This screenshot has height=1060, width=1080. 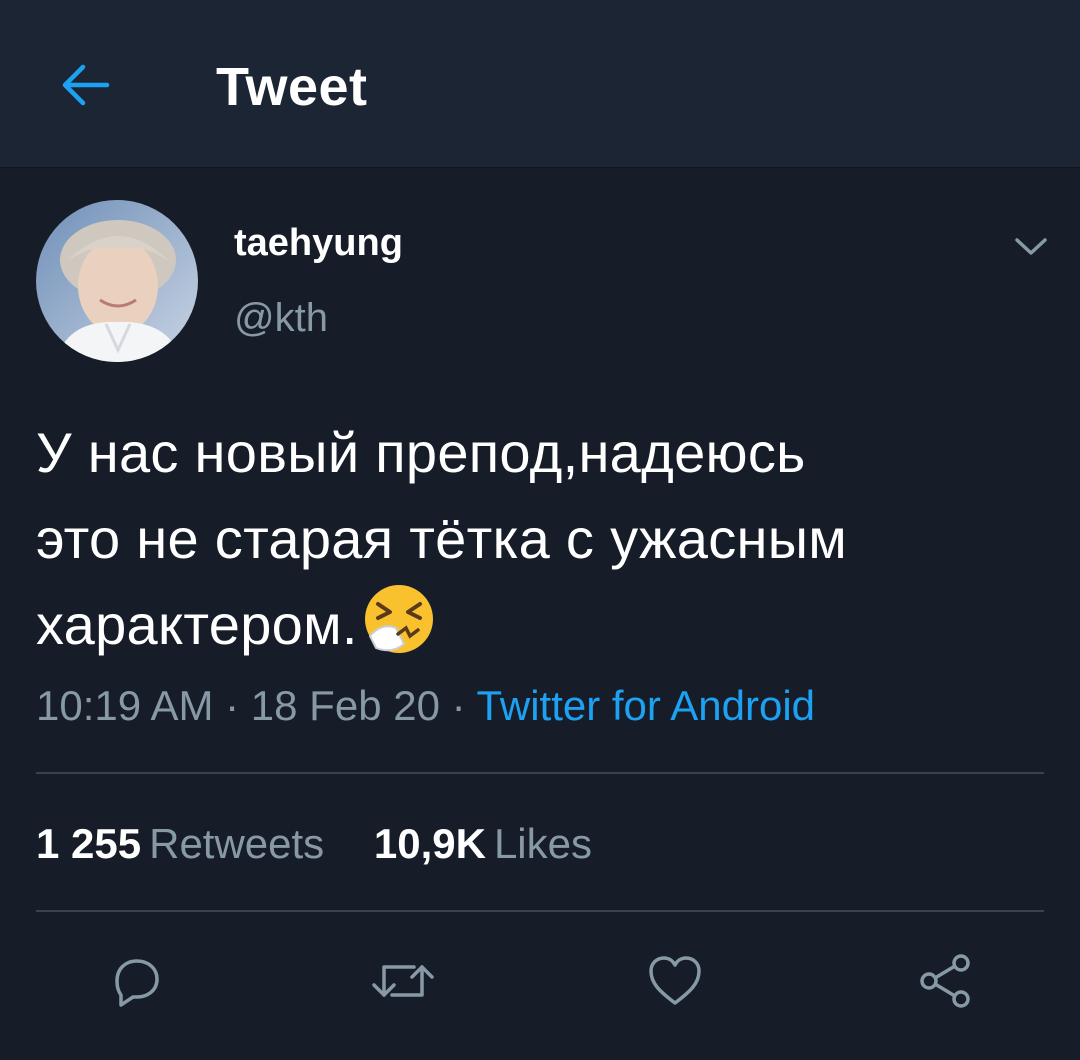 What do you see at coordinates (646, 705) in the screenshot?
I see `tweet-source-link: Twitter for Android` at bounding box center [646, 705].